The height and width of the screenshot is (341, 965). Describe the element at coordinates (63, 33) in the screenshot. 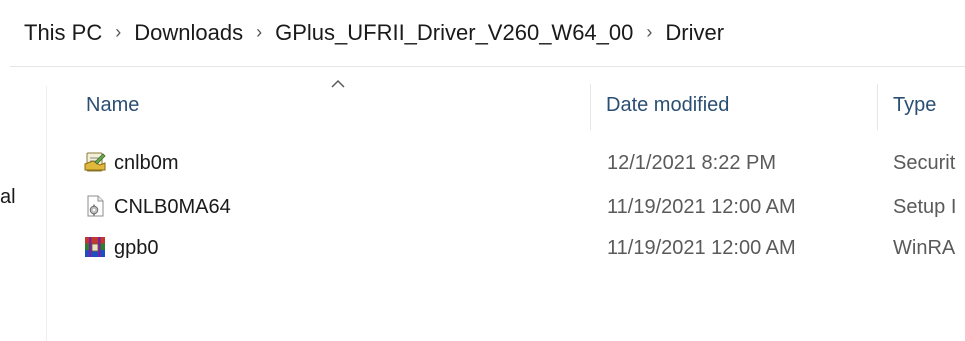

I see `breadcrumb-this-pc: This PC` at that location.